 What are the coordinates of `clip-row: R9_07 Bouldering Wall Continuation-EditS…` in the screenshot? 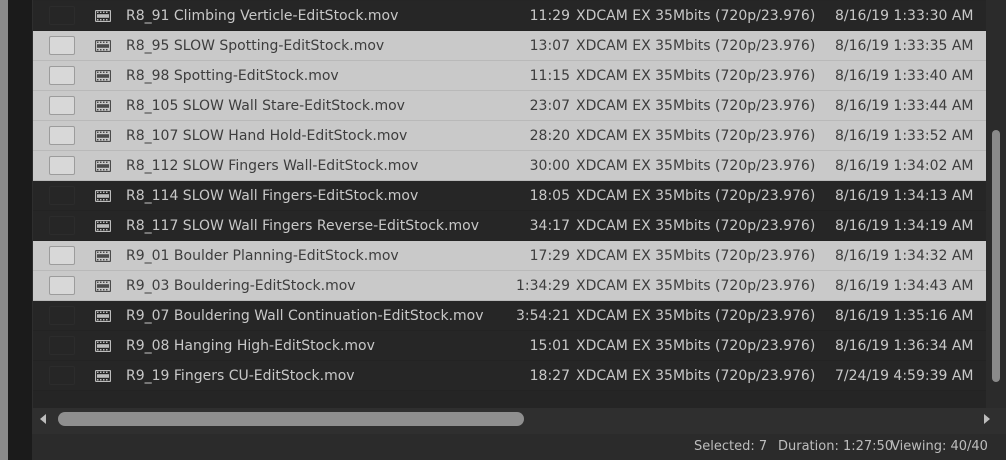 It's located at (510, 316).